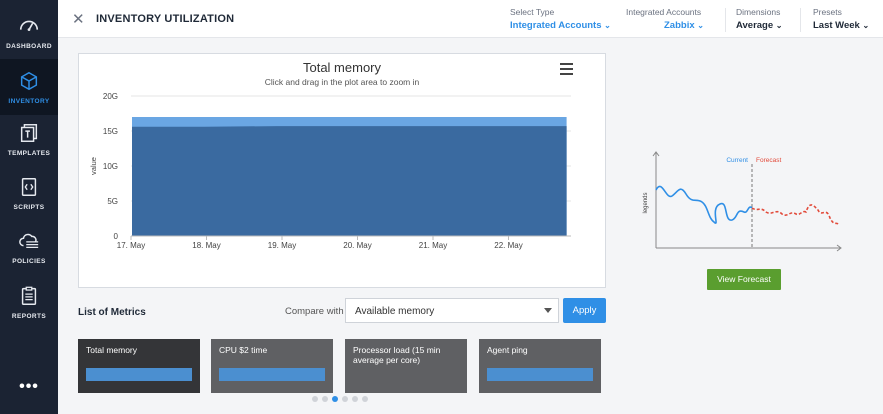 This screenshot has height=414, width=883. I want to click on forecast-illustration: legends Current Forecast, so click(742, 201).